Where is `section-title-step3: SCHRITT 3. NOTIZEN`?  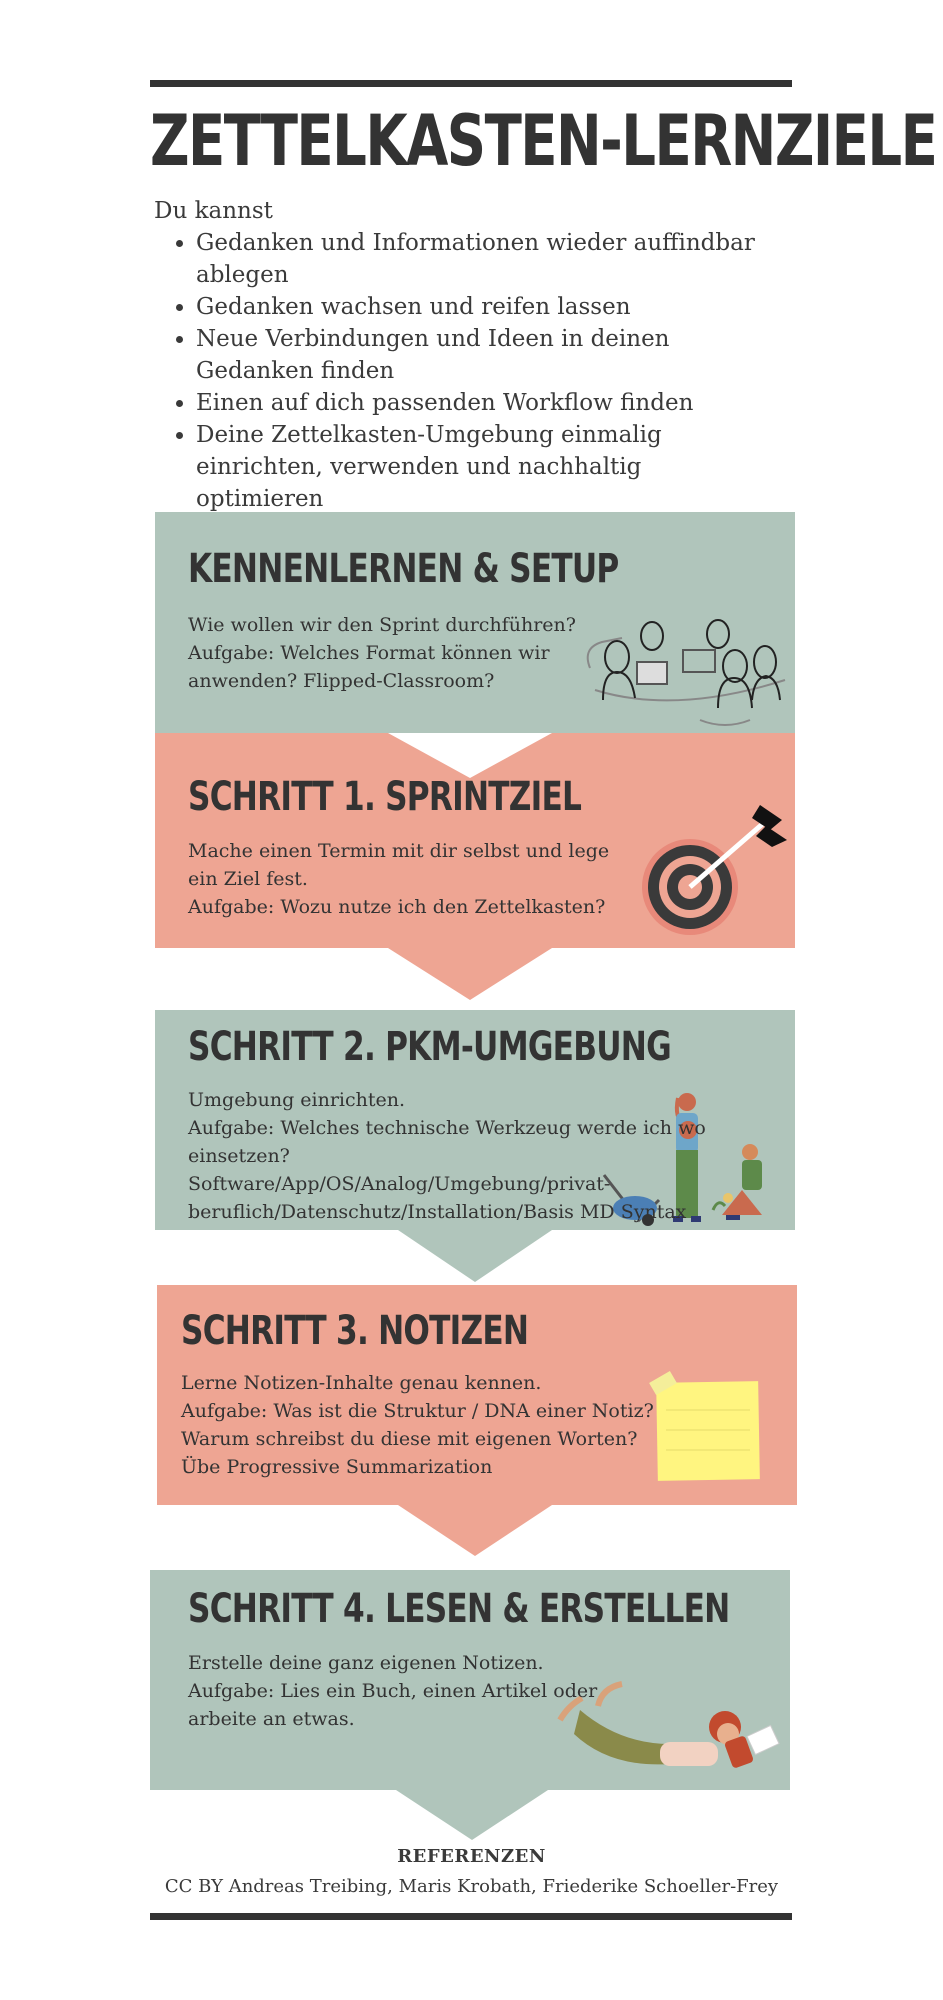
section-title-step3: SCHRITT 3. NOTIZEN is located at coordinates (355, 1331).